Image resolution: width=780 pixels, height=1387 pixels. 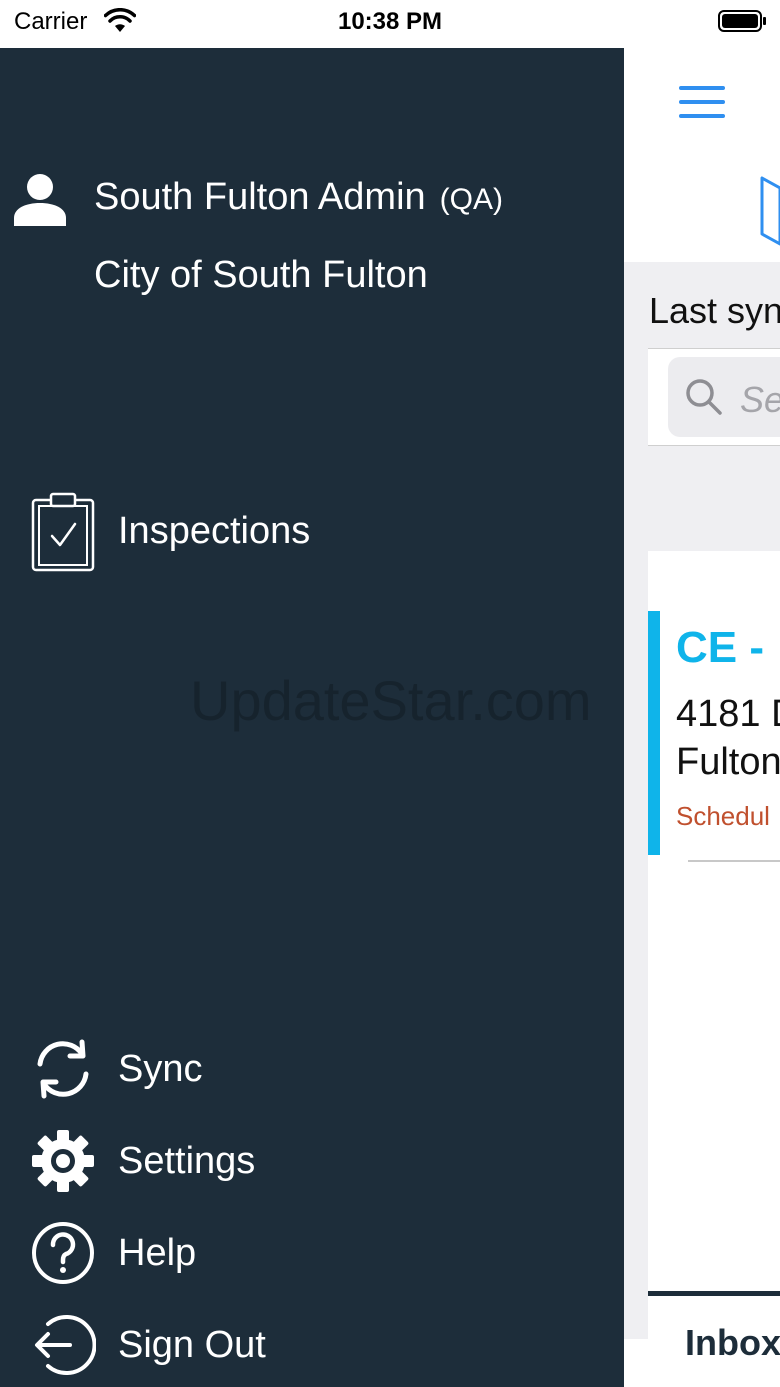 What do you see at coordinates (734, 861) in the screenshot?
I see `card-divider` at bounding box center [734, 861].